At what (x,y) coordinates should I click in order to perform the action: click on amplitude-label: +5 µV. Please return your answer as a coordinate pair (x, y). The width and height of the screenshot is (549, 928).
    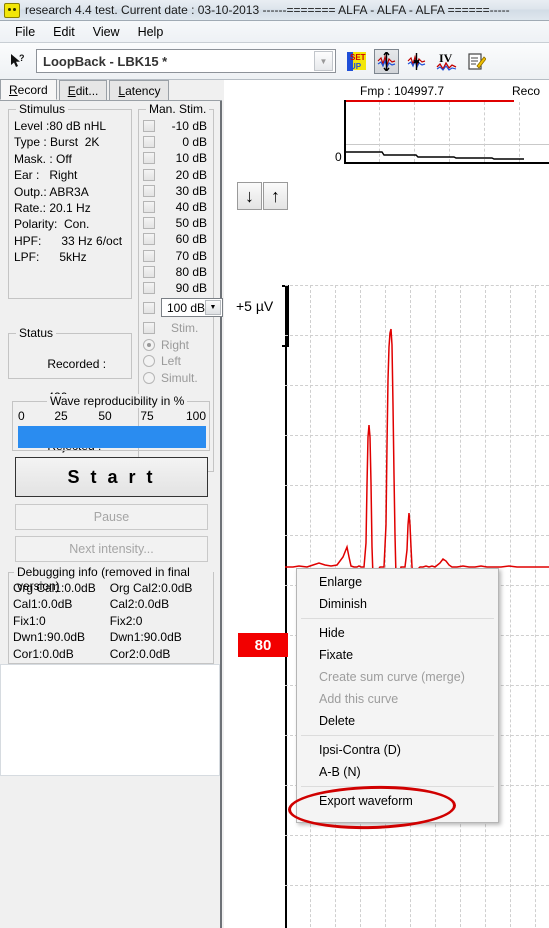
    Looking at the image, I should click on (255, 306).